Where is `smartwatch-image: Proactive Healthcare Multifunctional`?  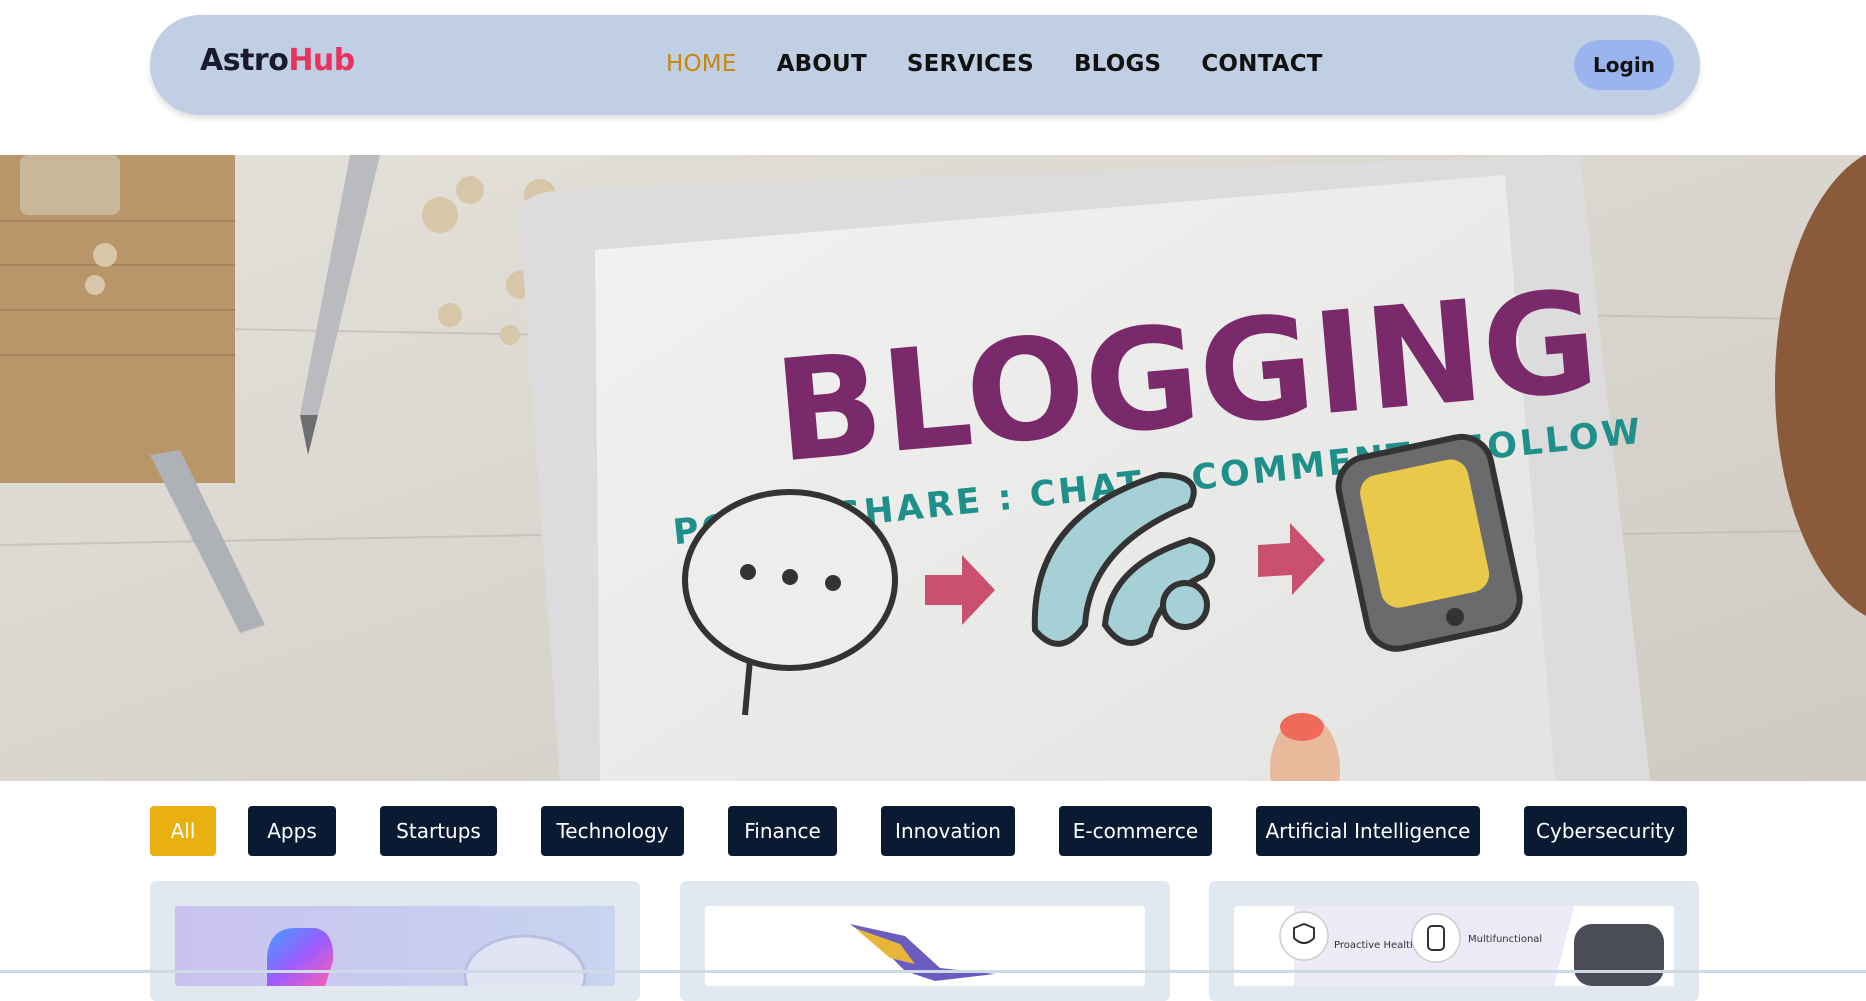 smartwatch-image: Proactive Healthcare Multifunctional is located at coordinates (1454, 946).